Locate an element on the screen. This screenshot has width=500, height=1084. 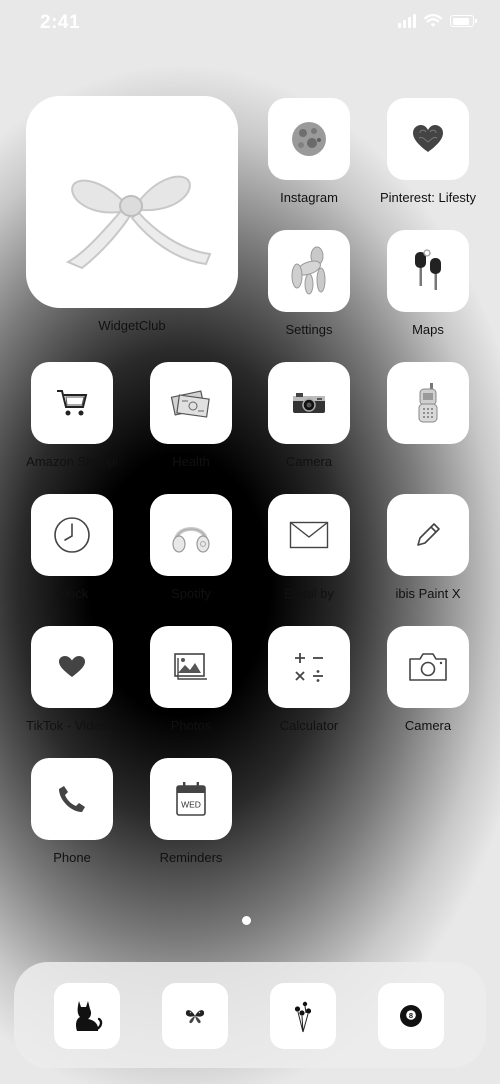
battery-icon is located at coordinates (463, 21).